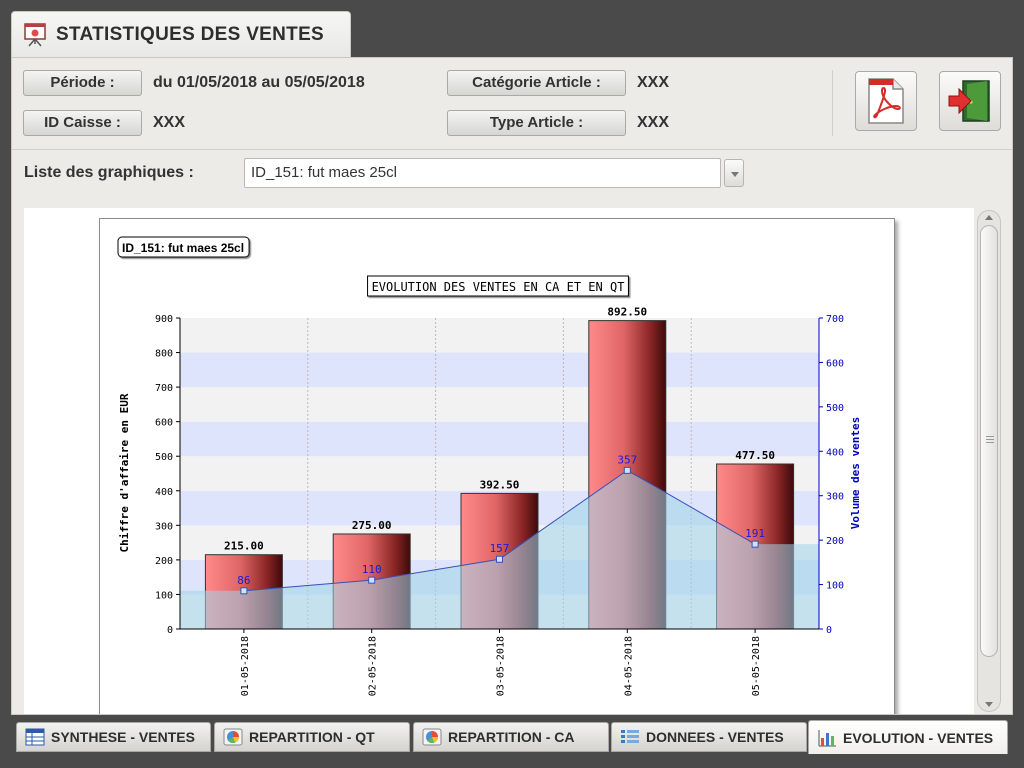 This screenshot has width=1024, height=768. I want to click on x-tick-label: 02-05-2018, so click(373, 666).